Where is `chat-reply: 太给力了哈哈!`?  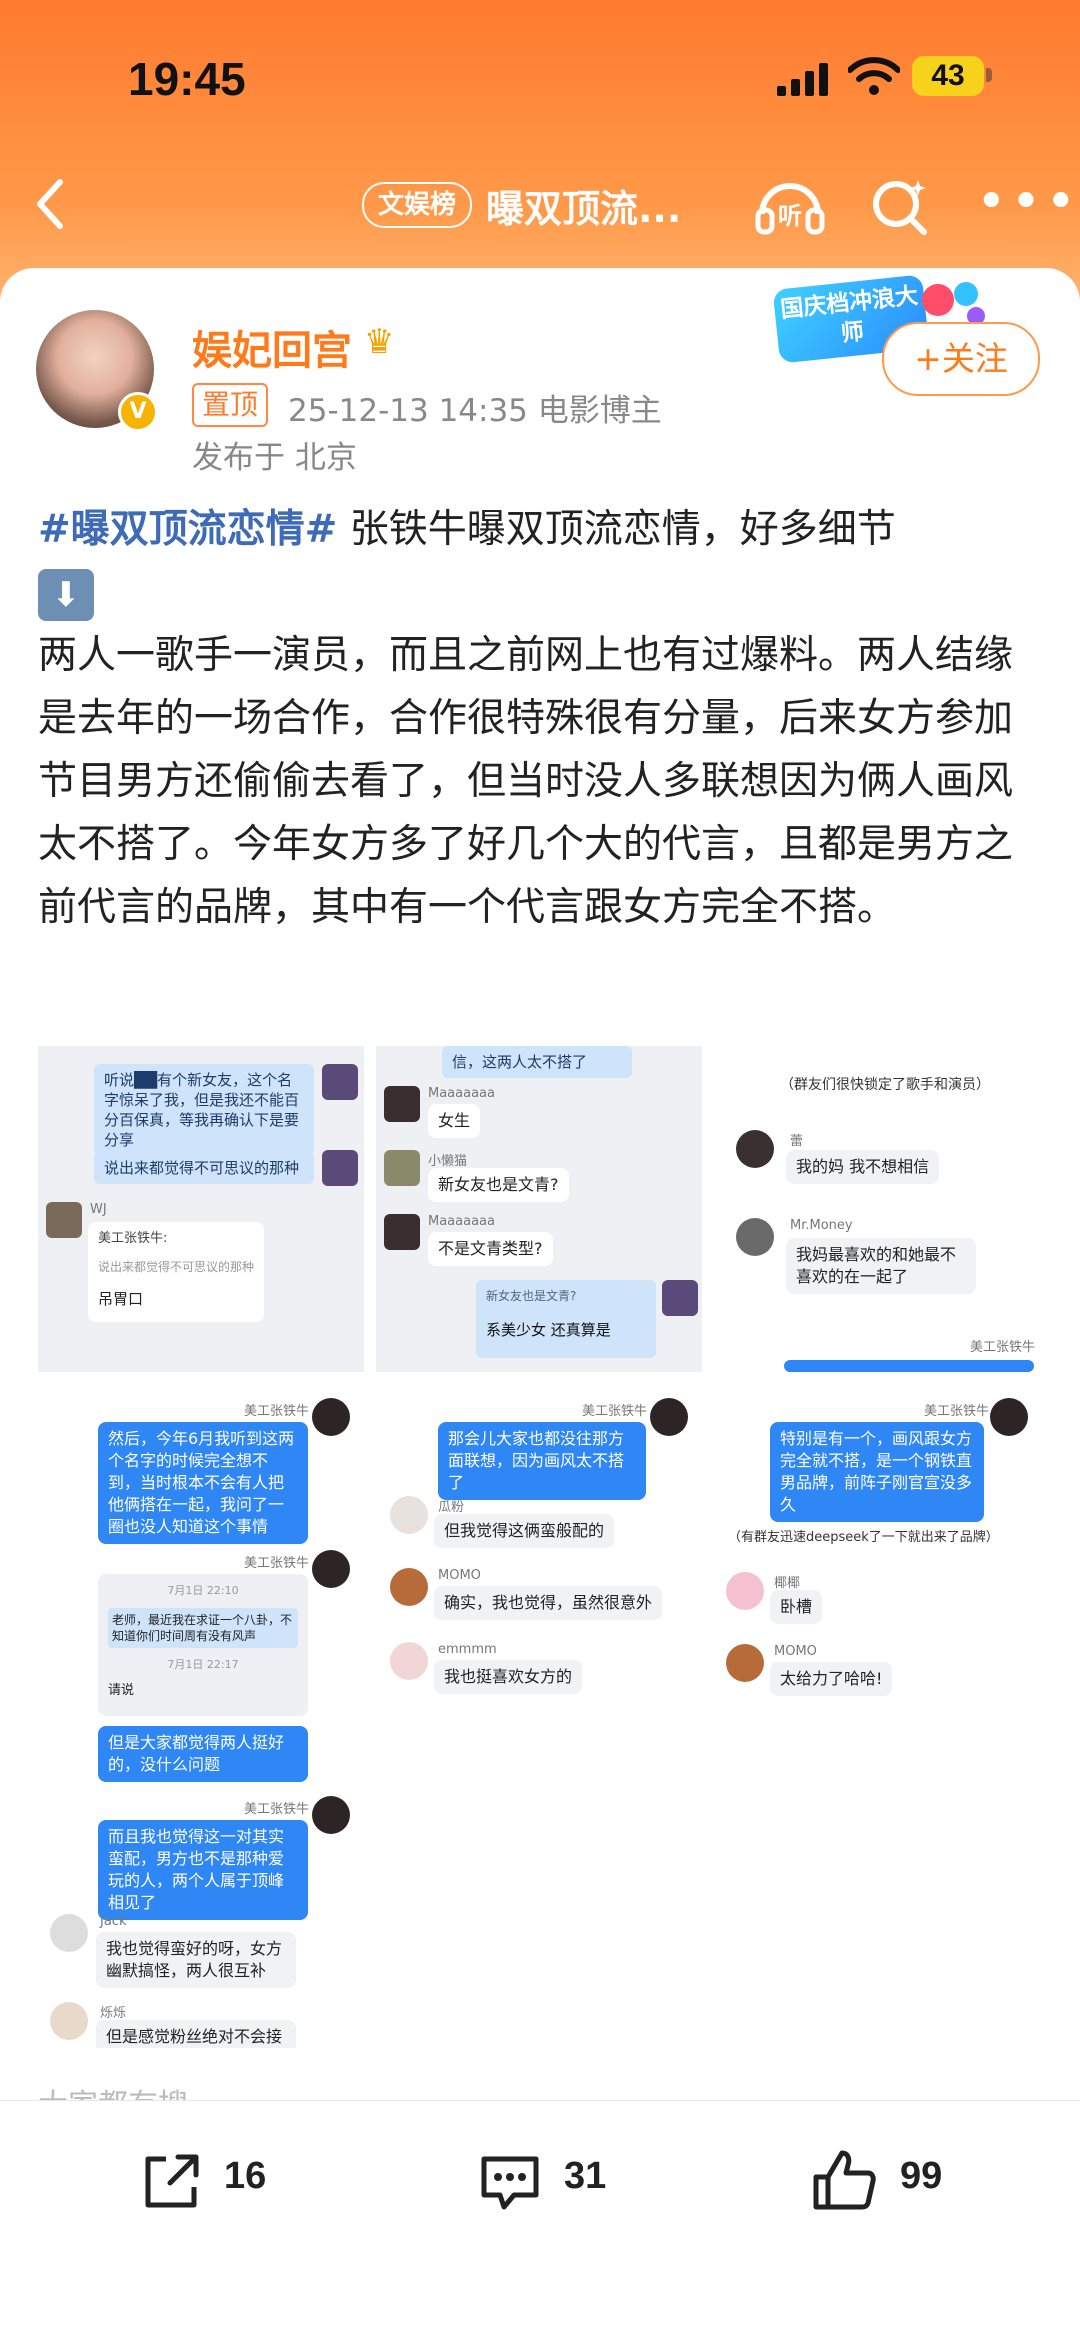
chat-reply: 太给力了哈哈! is located at coordinates (831, 1679).